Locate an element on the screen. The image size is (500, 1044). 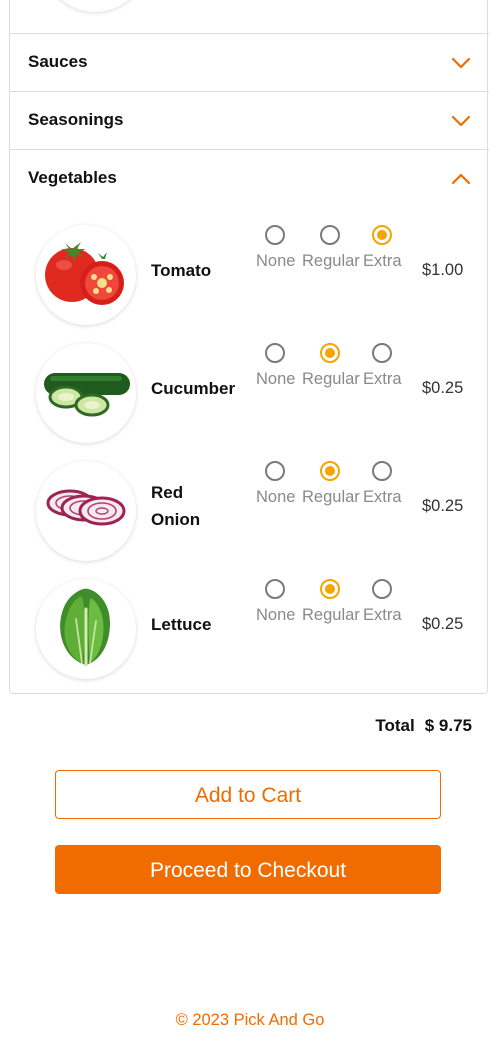
accordion-title: Sauces is located at coordinates (58, 61).